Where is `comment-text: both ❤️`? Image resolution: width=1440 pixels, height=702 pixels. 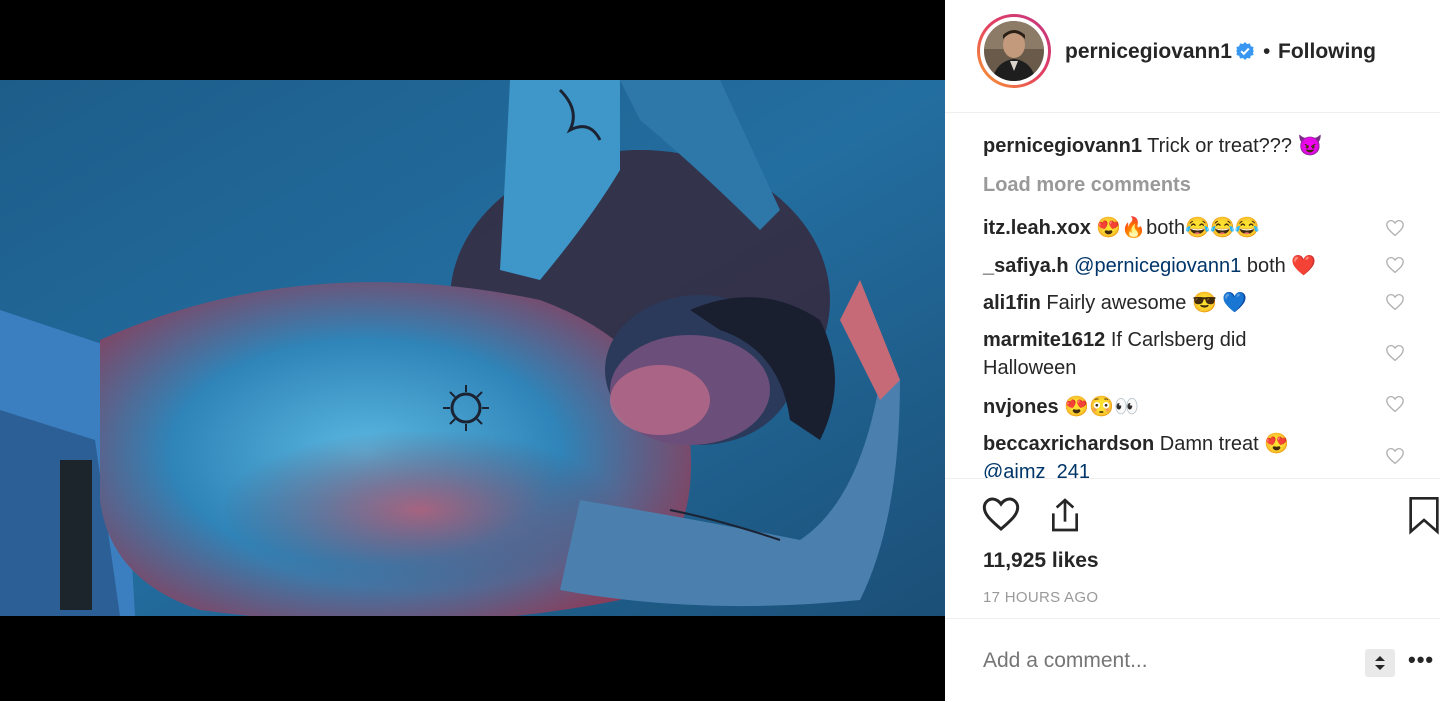 comment-text: both ❤️ is located at coordinates (1279, 266).